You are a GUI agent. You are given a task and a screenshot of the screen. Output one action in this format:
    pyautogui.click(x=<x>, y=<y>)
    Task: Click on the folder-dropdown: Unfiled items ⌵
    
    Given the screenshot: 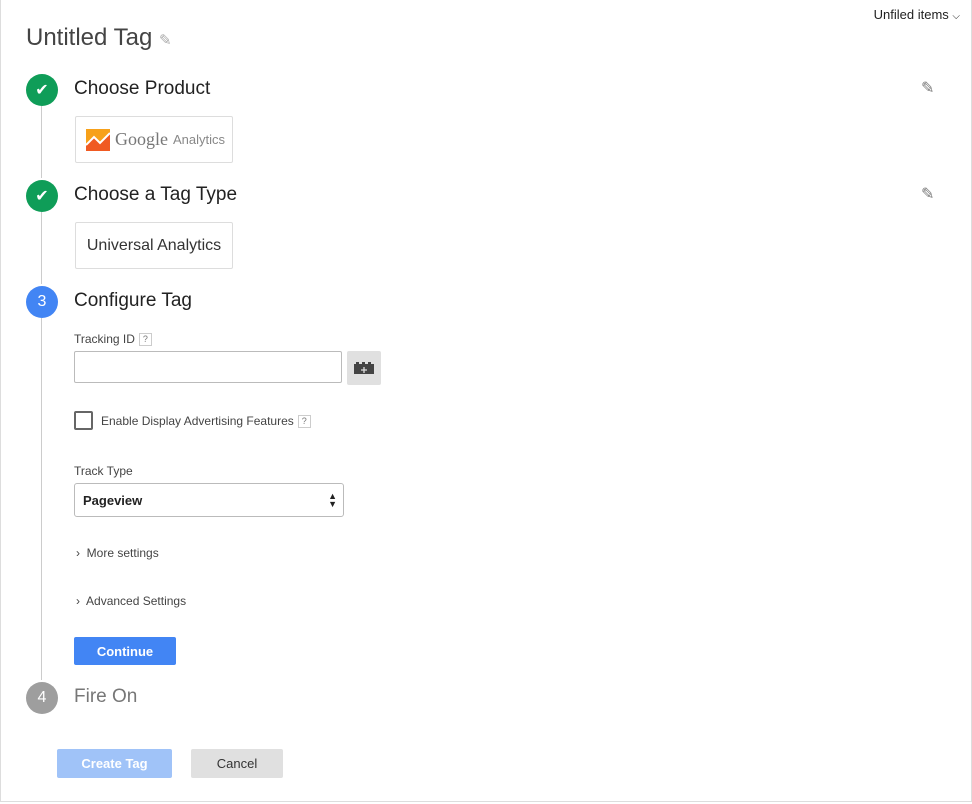 What is the action you would take?
    pyautogui.click(x=913, y=14)
    